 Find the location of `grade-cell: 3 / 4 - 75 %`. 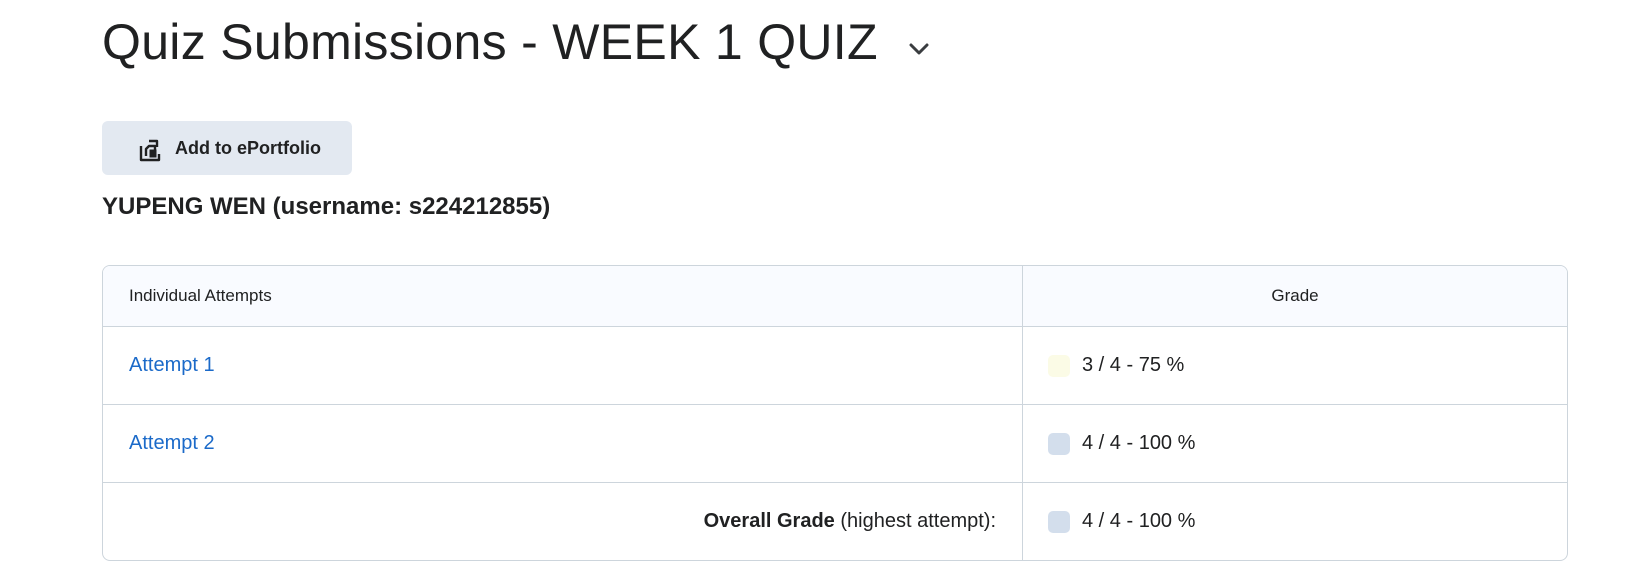

grade-cell: 3 / 4 - 75 % is located at coordinates (1295, 365).